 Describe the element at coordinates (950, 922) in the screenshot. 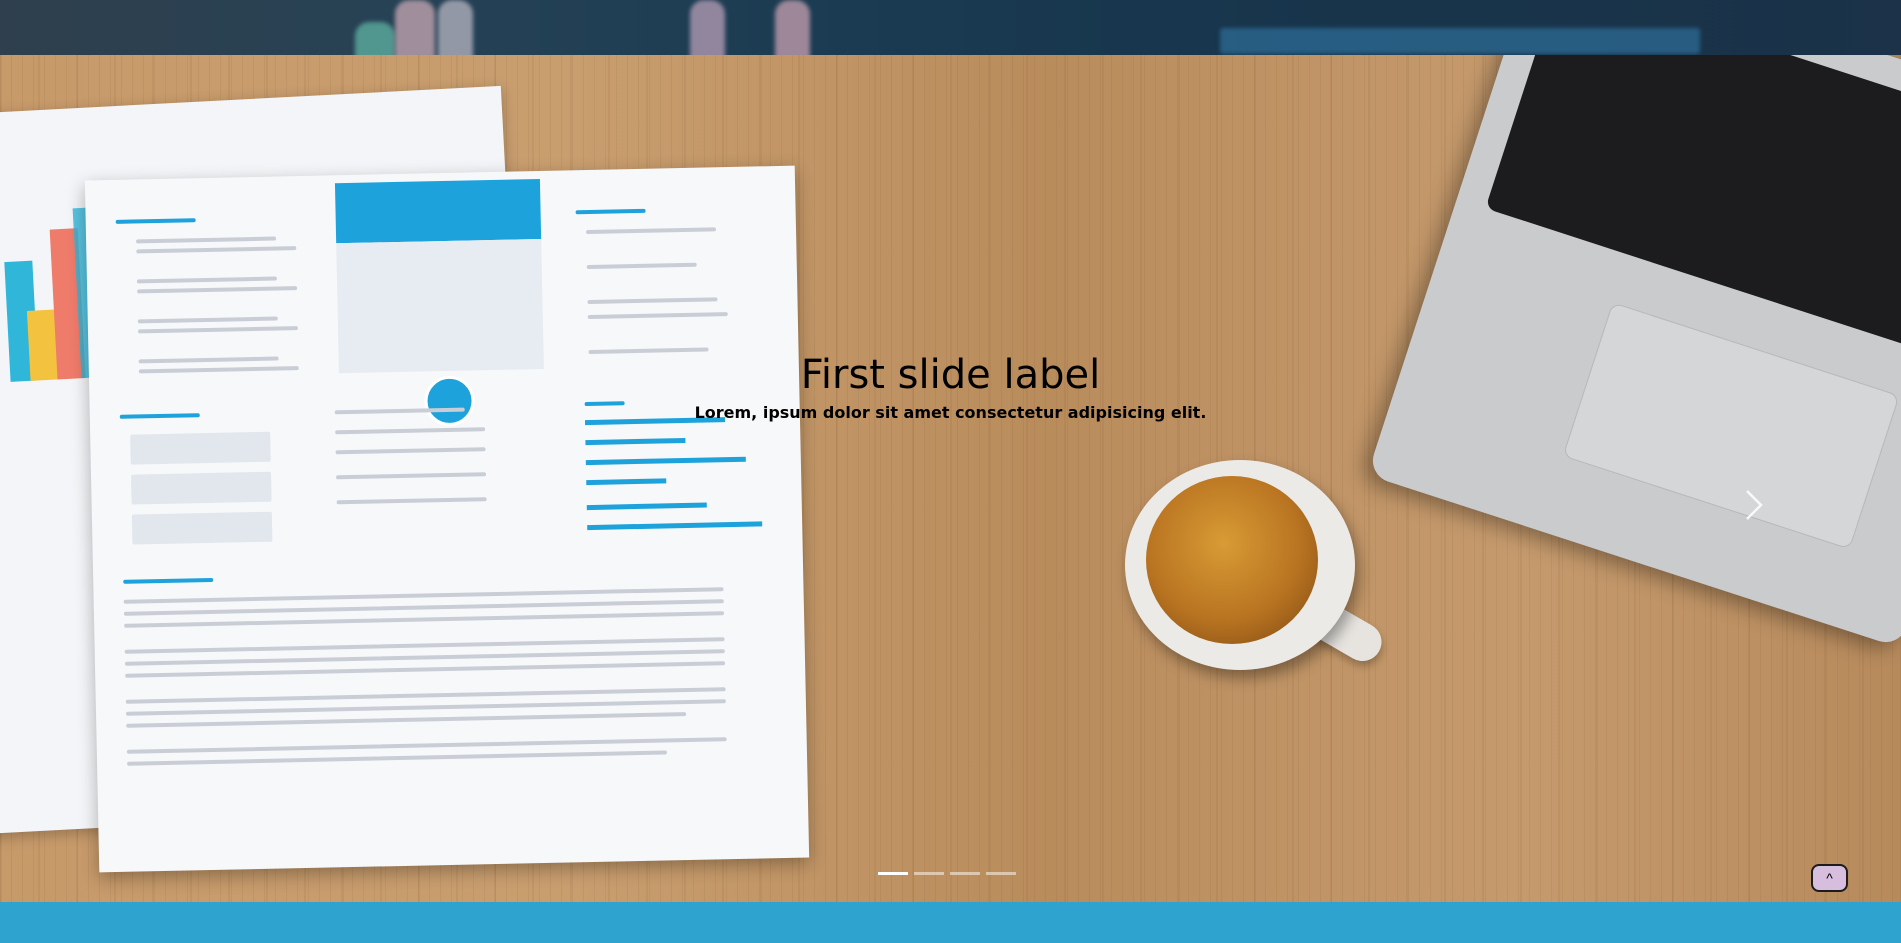

I see `footer-strip` at that location.